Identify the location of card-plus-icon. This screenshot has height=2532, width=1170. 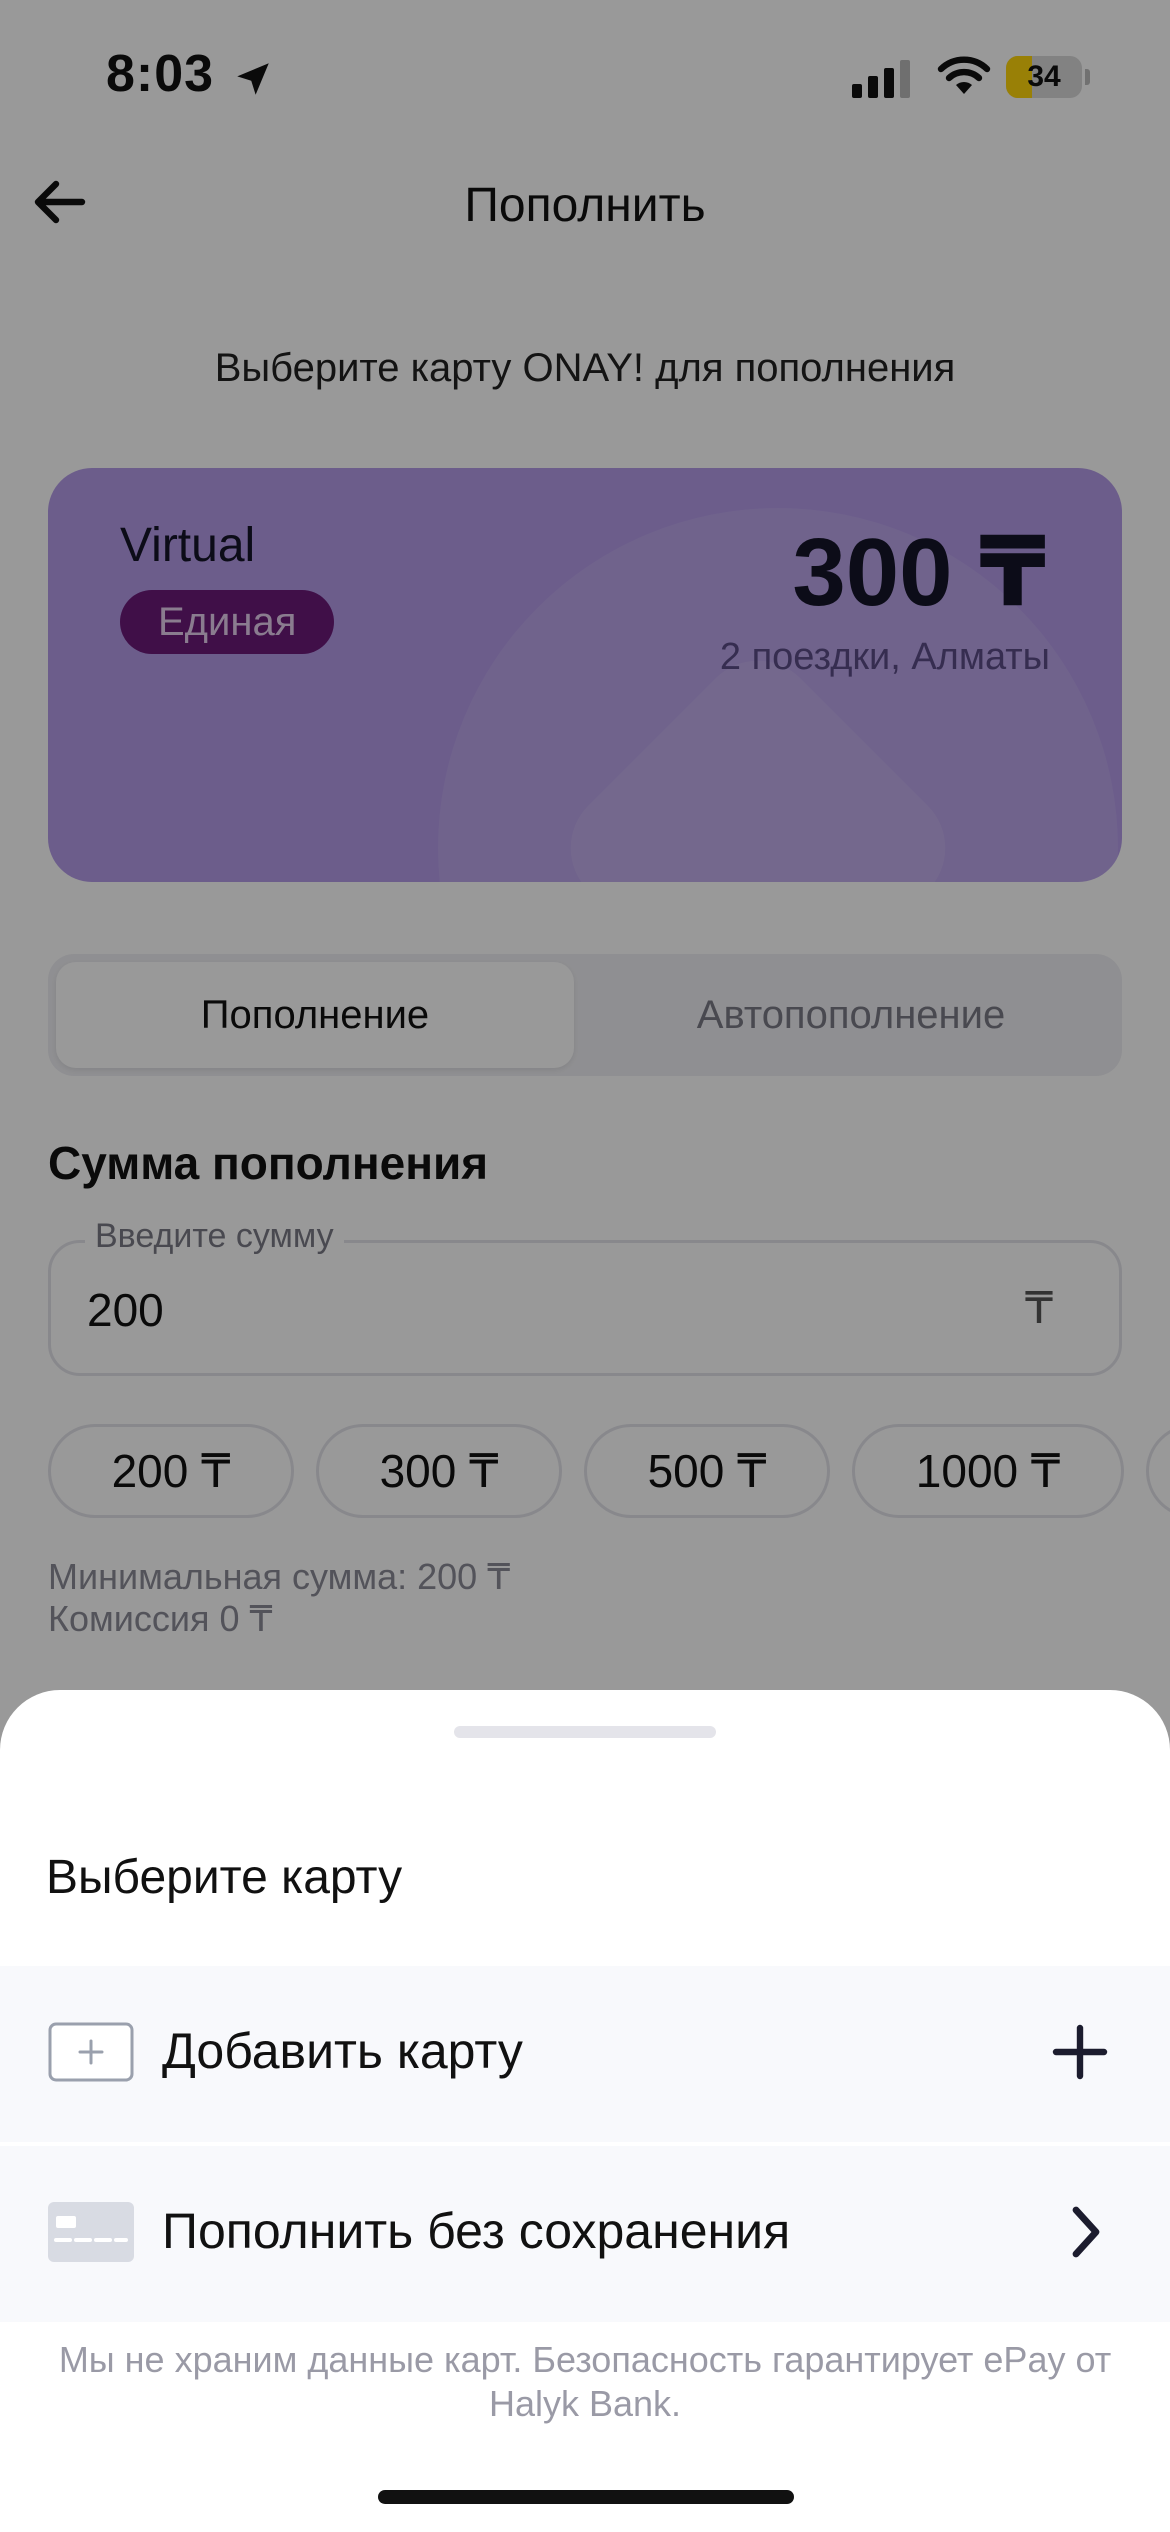
(91, 2052).